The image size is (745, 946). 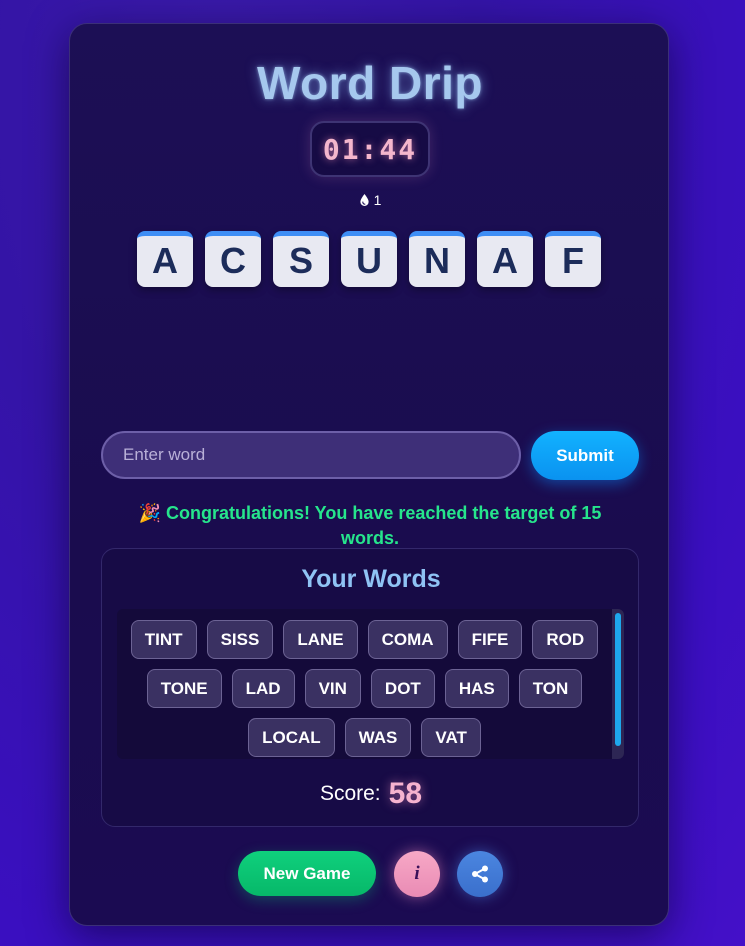 What do you see at coordinates (301, 259) in the screenshot?
I see `letter-tile: S` at bounding box center [301, 259].